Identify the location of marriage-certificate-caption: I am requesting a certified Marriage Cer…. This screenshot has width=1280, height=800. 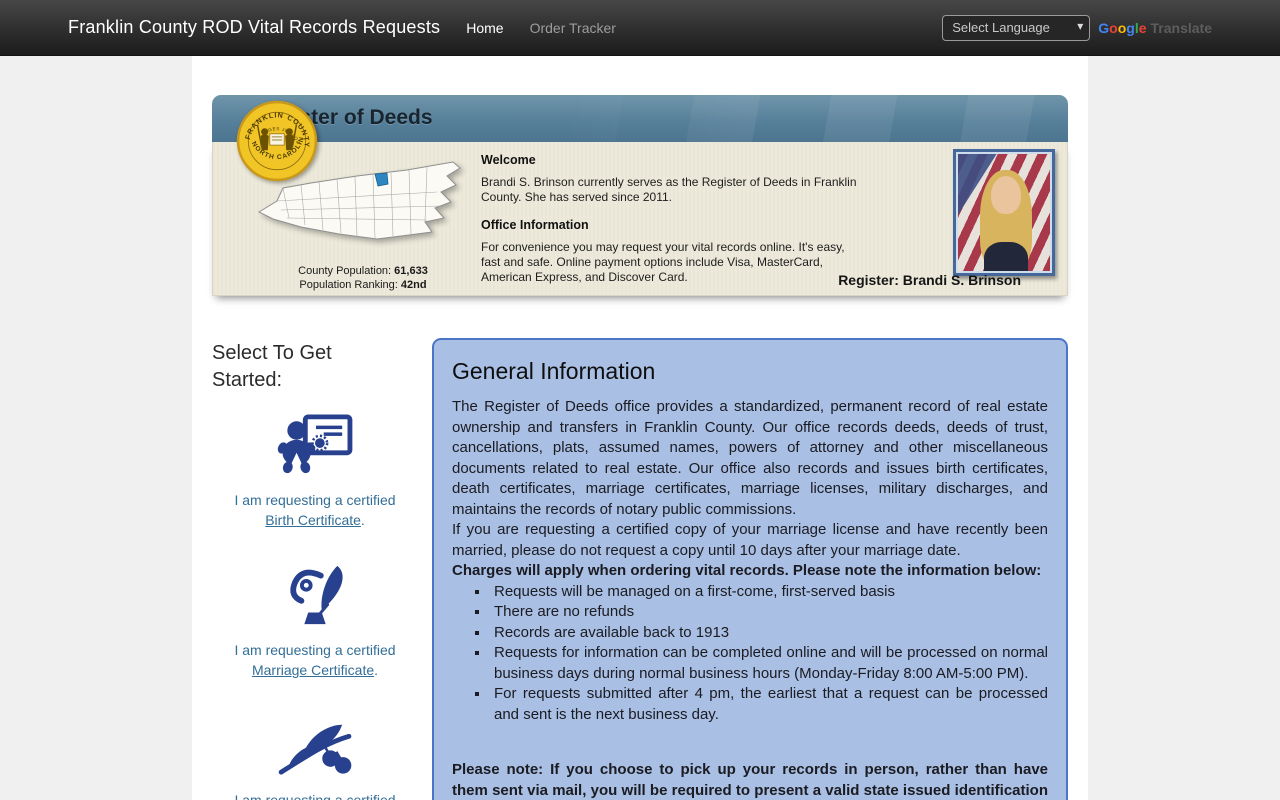
(315, 660).